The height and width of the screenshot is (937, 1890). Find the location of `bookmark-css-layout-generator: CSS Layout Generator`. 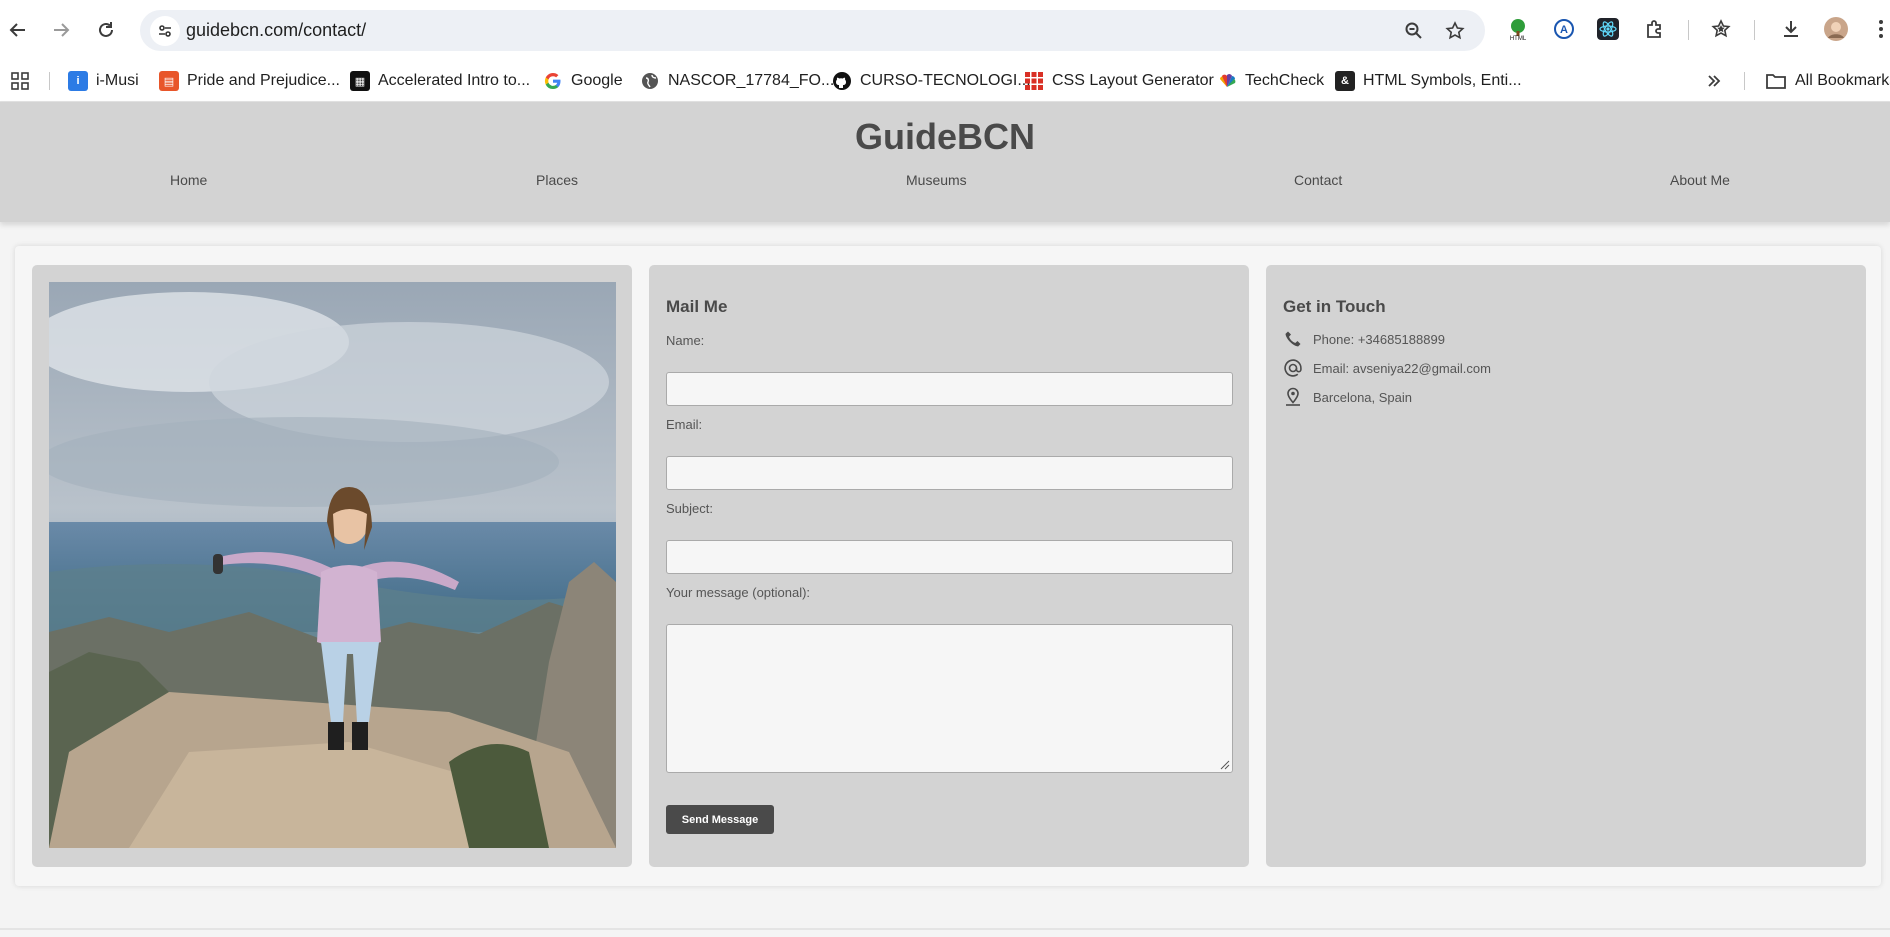

bookmark-css-layout-generator: CSS Layout Generator is located at coordinates (1119, 81).